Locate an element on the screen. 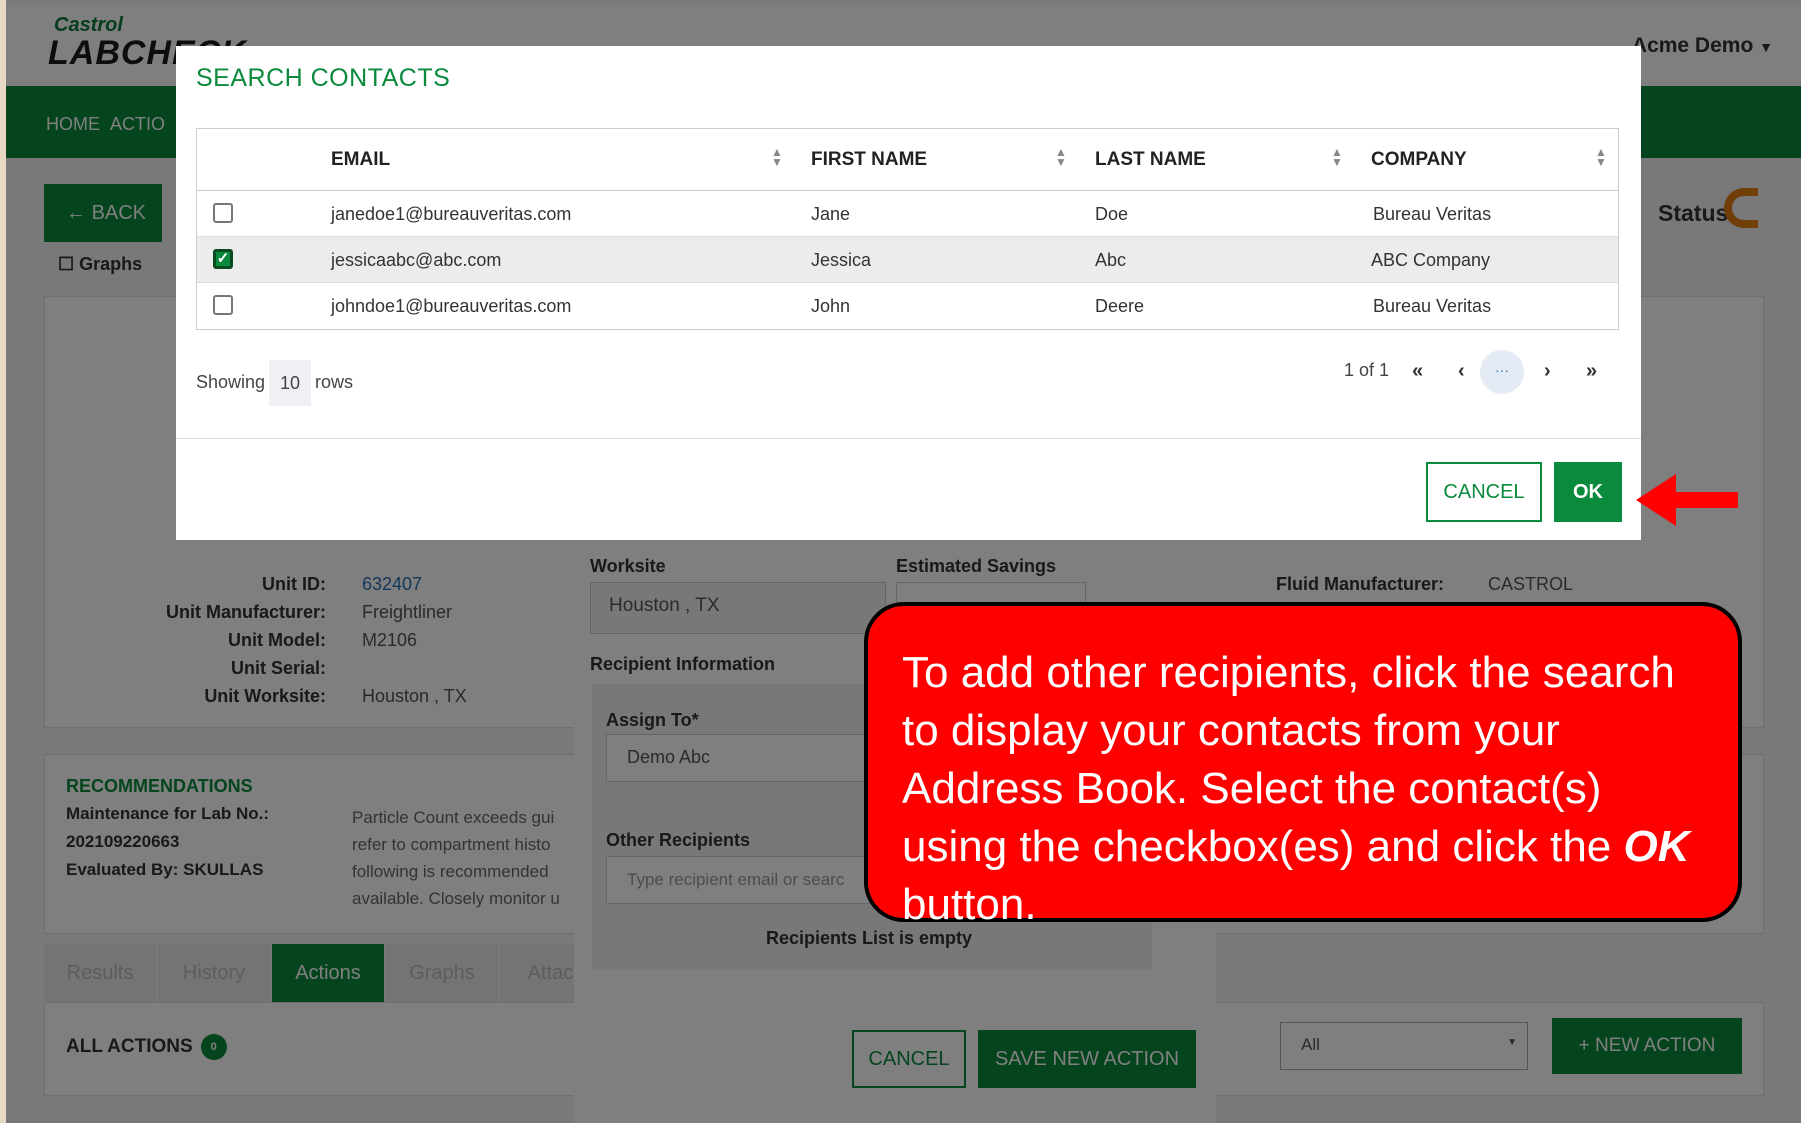 The height and width of the screenshot is (1123, 1801). col-first-name: FIRST NAME is located at coordinates (869, 160).